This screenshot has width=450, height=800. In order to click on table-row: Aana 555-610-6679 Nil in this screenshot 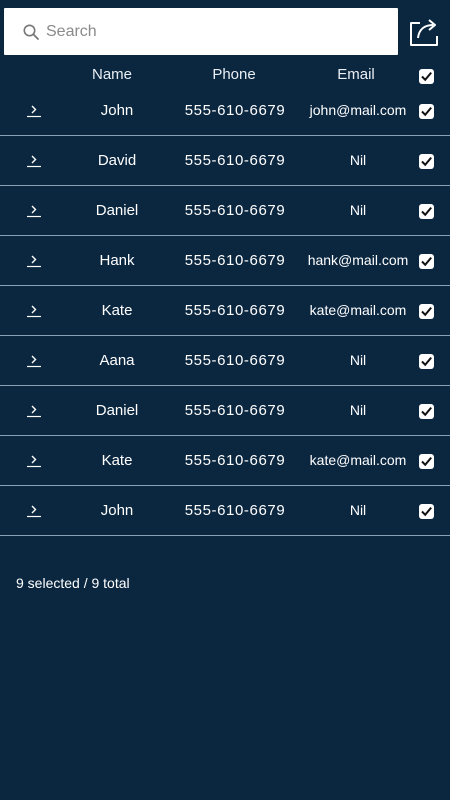, I will do `click(225, 361)`.